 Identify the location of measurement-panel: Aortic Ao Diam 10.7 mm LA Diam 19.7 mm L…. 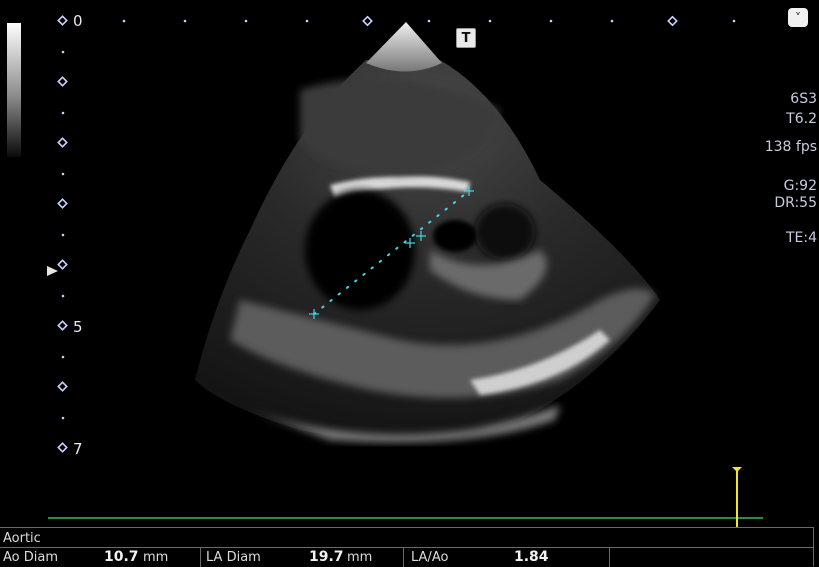
(407, 547).